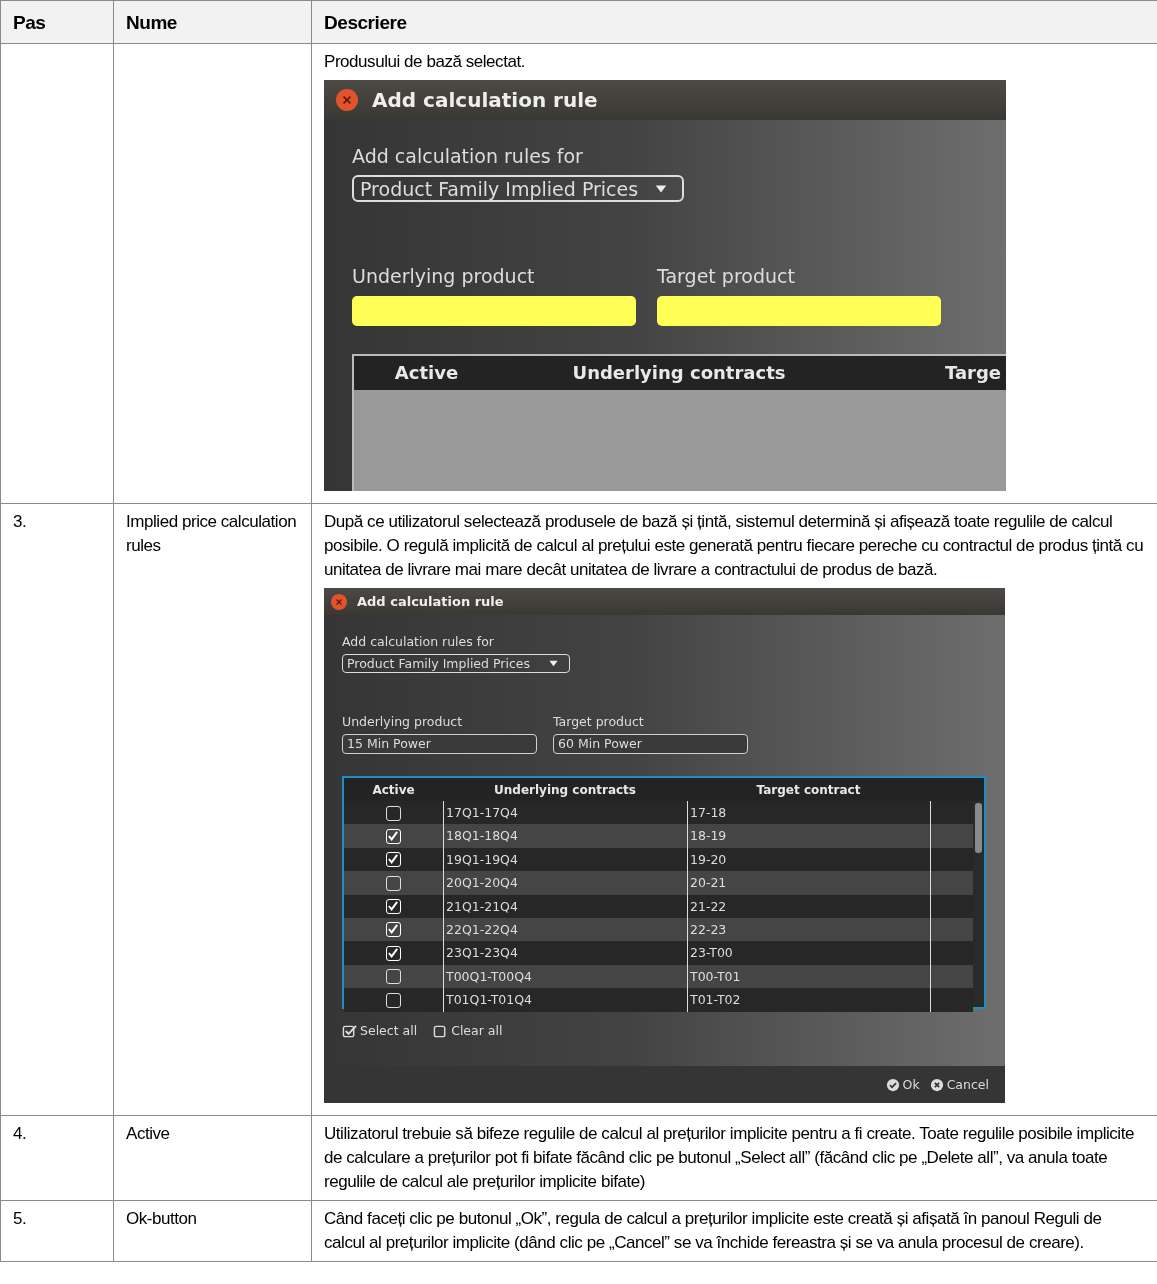  Describe the element at coordinates (212, 1158) in the screenshot. I see `step-name: Active` at that location.